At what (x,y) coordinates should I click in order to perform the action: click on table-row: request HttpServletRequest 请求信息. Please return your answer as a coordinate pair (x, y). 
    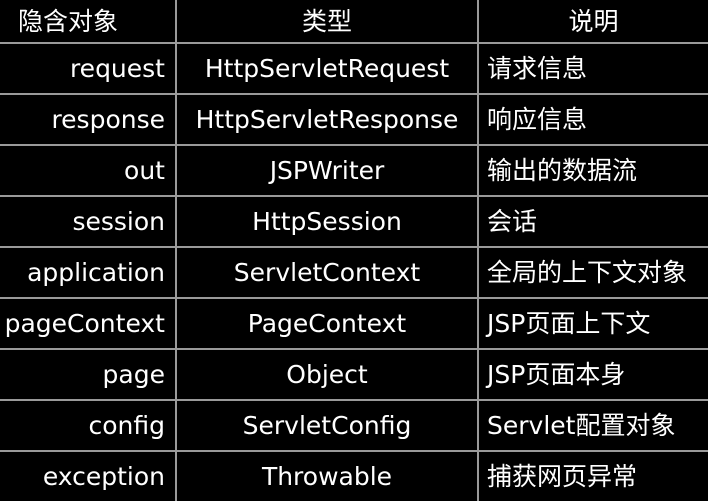
    Looking at the image, I should click on (354, 68).